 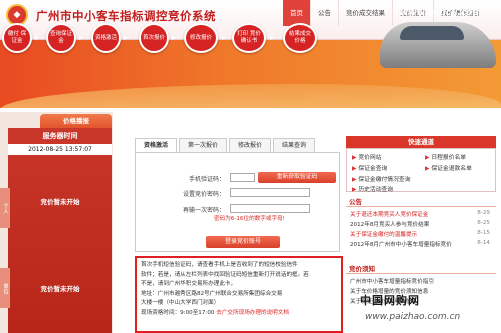 I want to click on site-url: www.gzqcjj.com, so click(x=441, y=13).